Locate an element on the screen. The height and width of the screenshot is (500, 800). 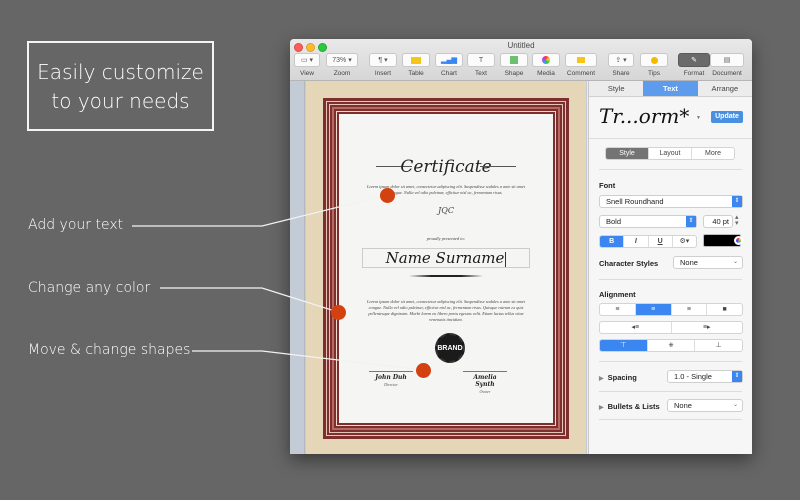
view-button: ▭ ▾ View is located at coordinates (307, 65).